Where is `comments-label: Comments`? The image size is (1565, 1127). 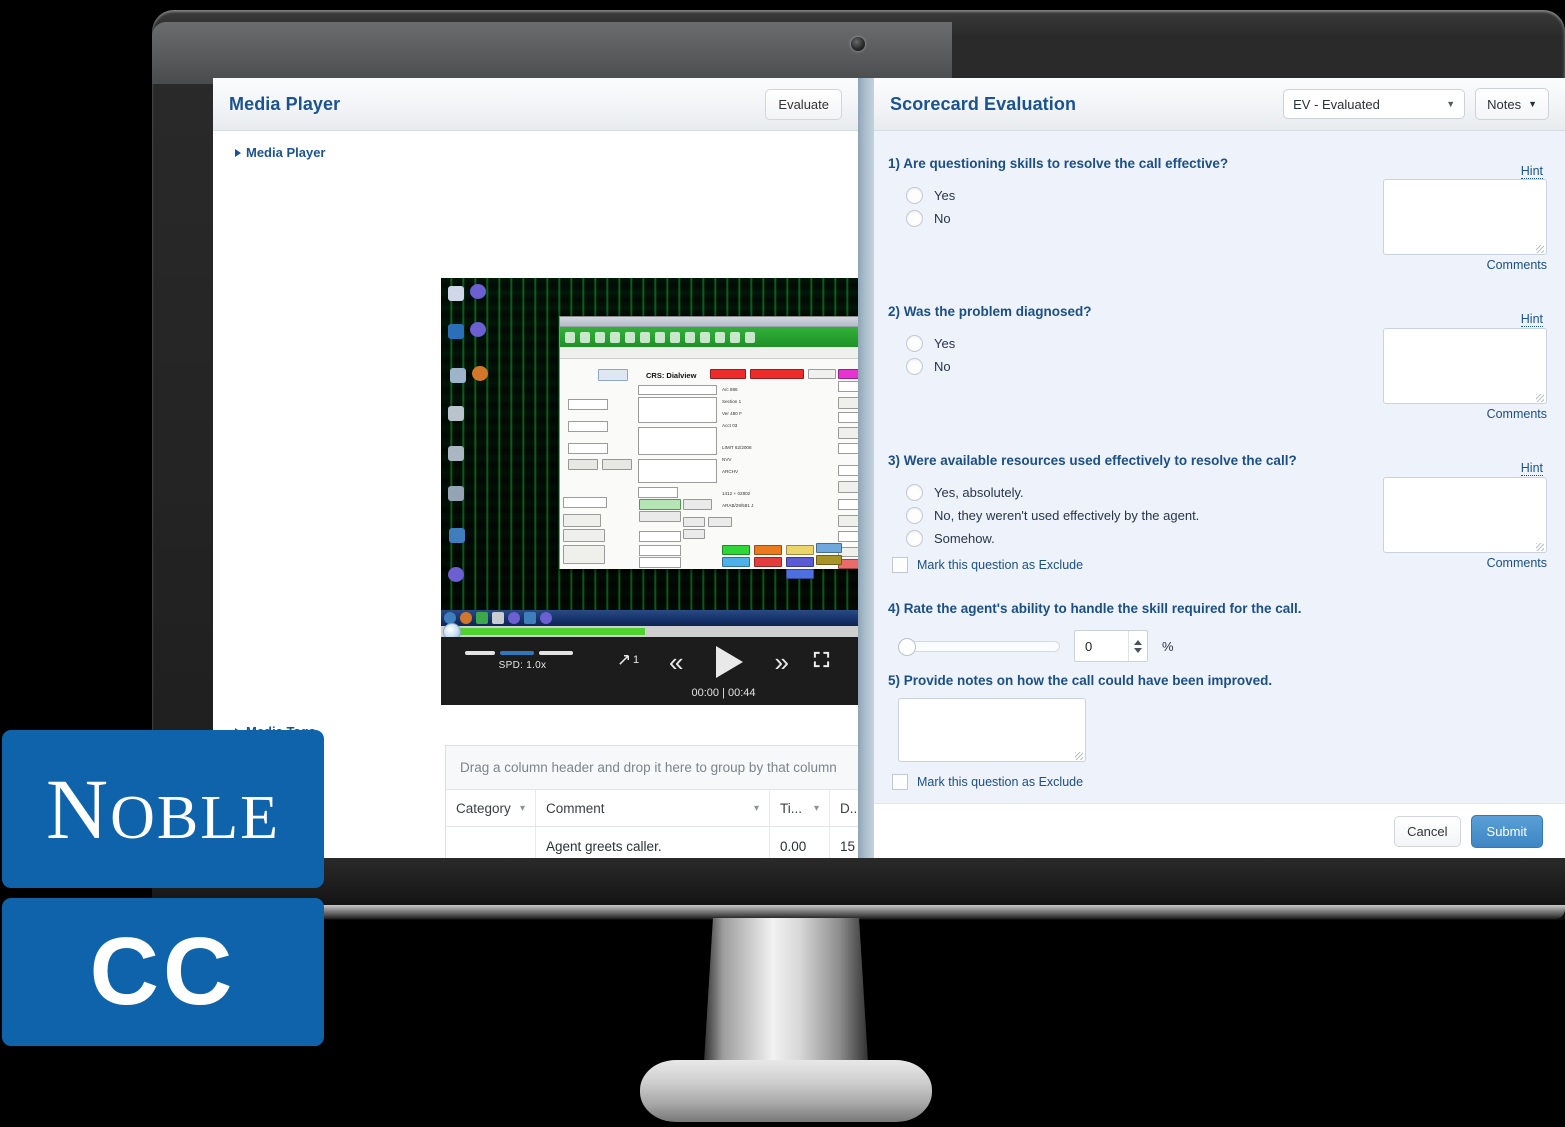
comments-label: Comments is located at coordinates (1516, 414).